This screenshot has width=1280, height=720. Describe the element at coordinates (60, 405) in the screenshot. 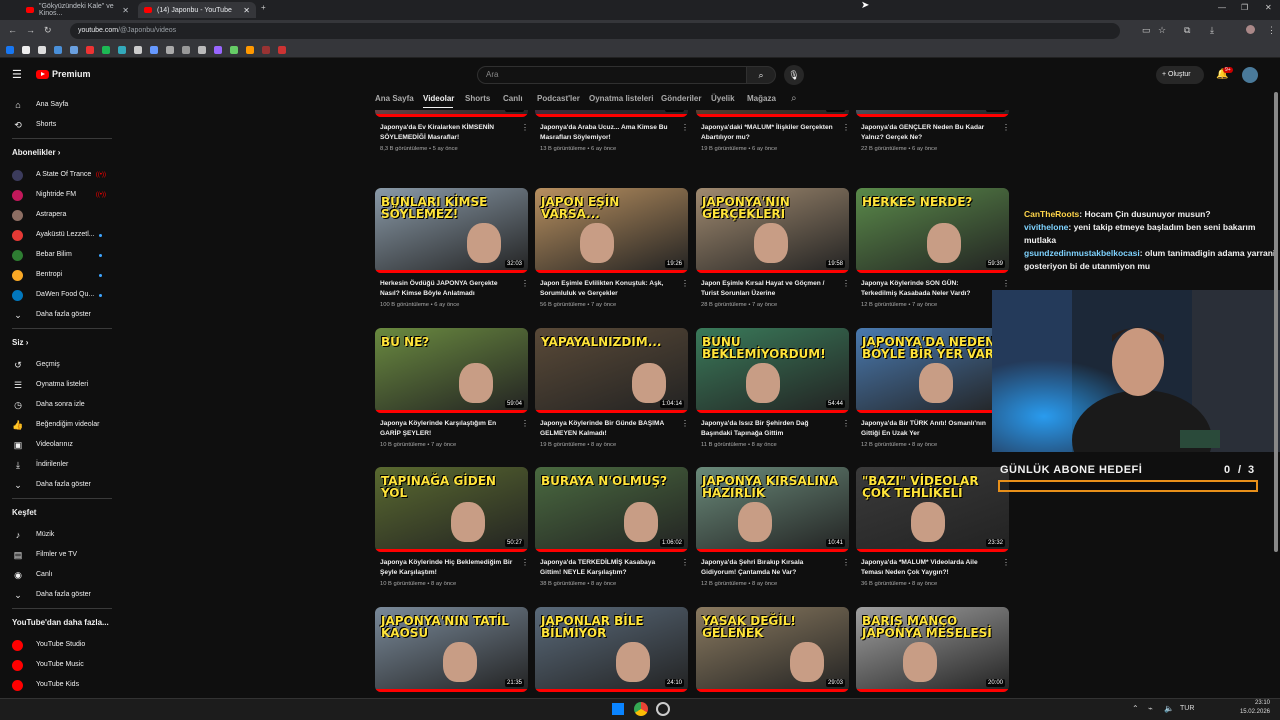

I see `sidebar-item-watch-later: ◷ Daha sonra izle` at that location.